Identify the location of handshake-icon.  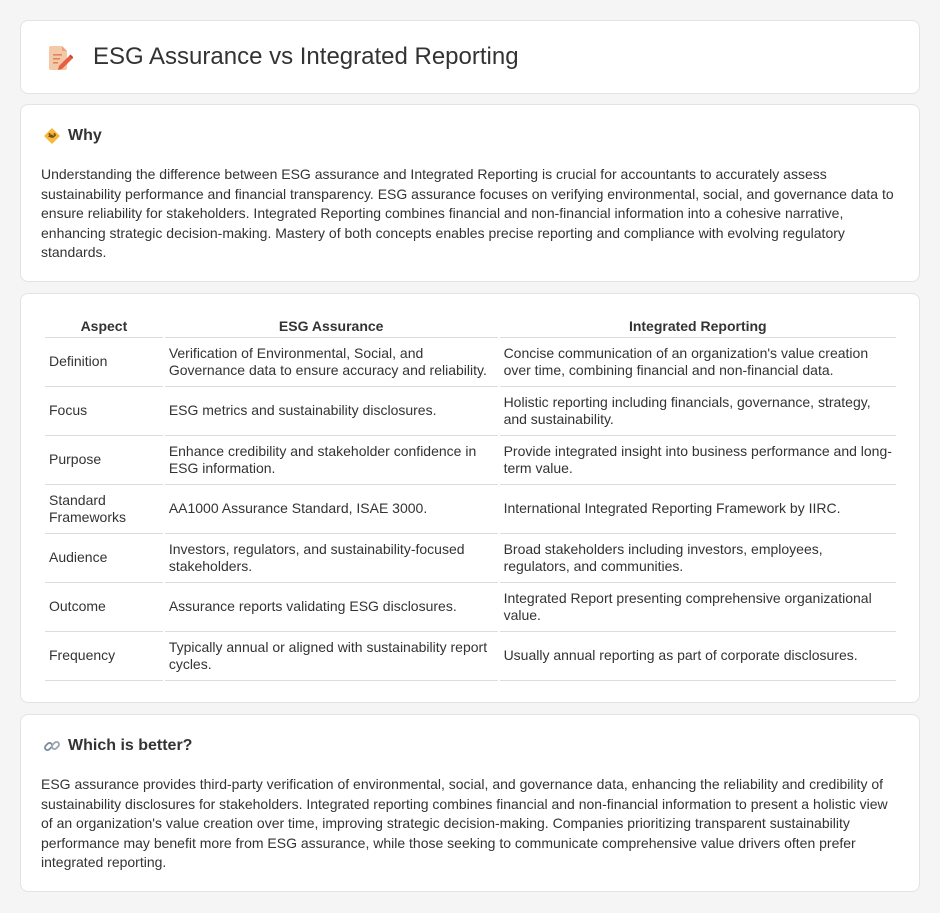
(52, 136).